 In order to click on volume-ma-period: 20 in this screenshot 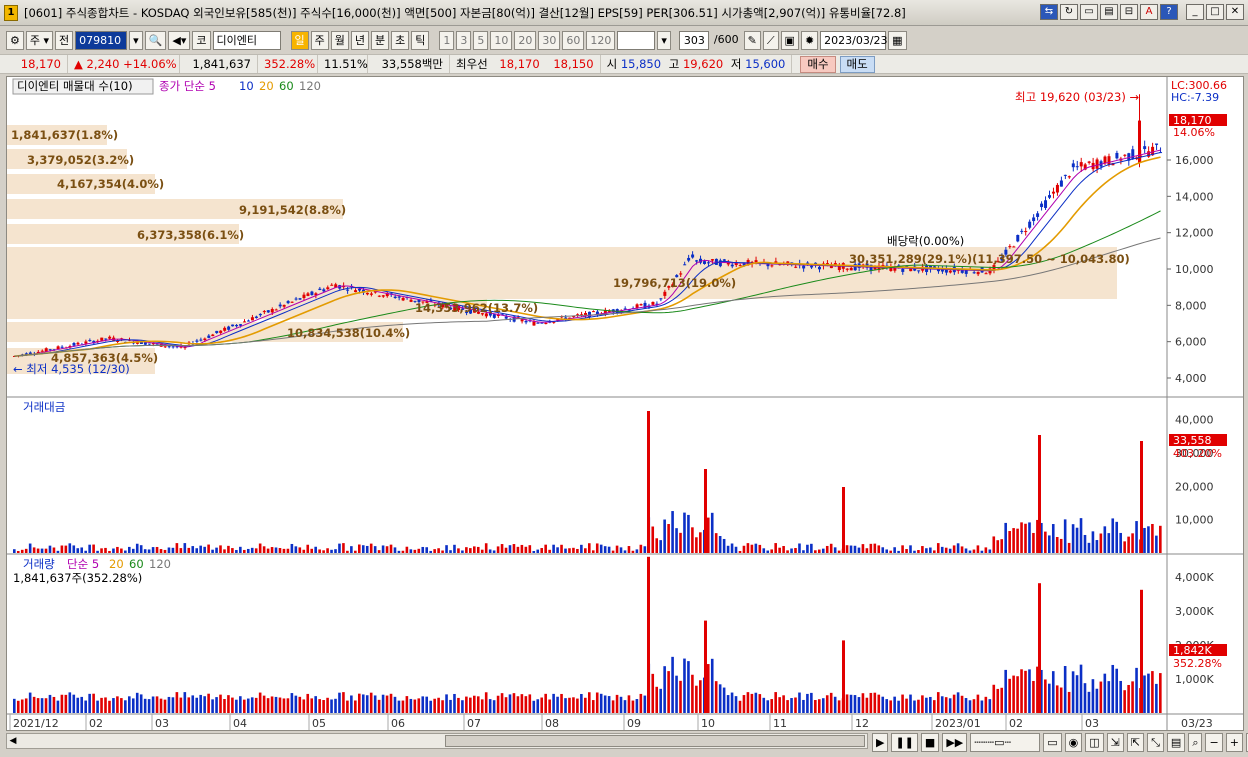, I will do `click(116, 564)`.